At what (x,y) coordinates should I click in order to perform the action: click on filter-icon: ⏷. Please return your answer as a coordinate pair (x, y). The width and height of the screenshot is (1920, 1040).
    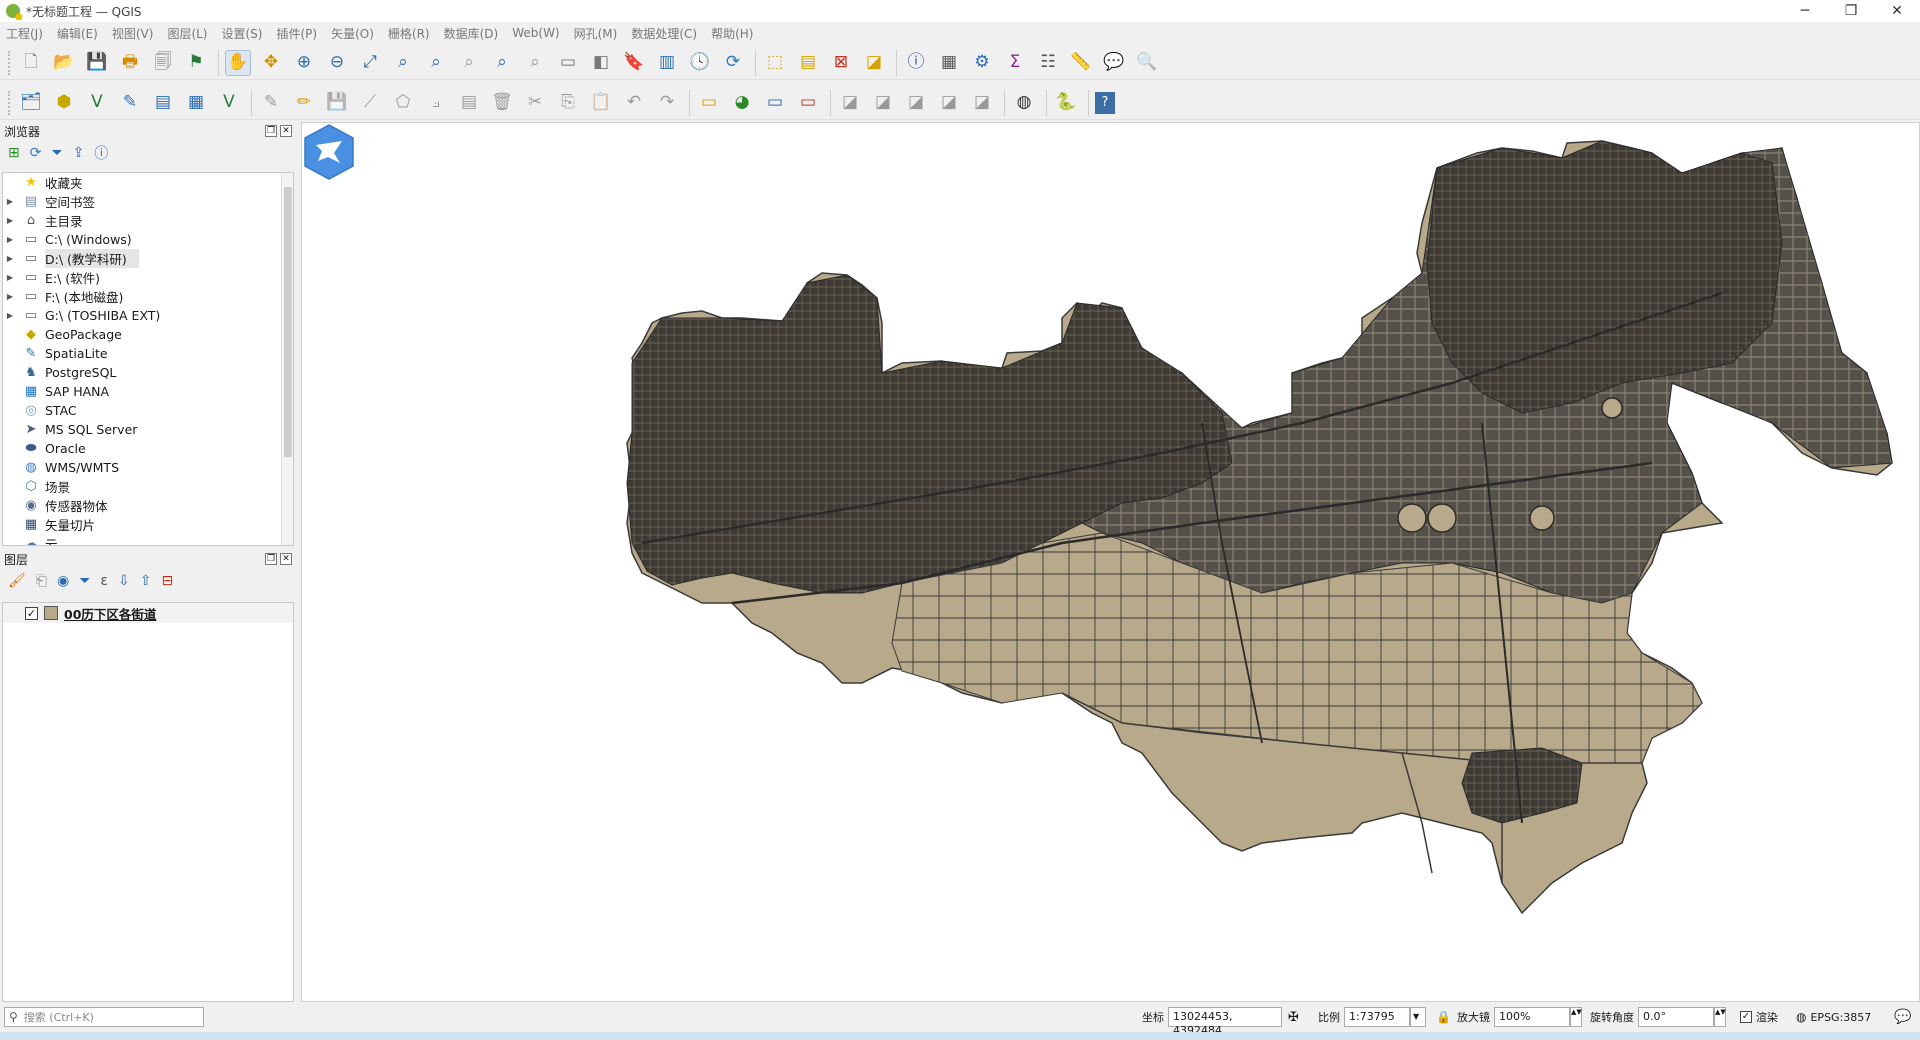
    Looking at the image, I should click on (56, 153).